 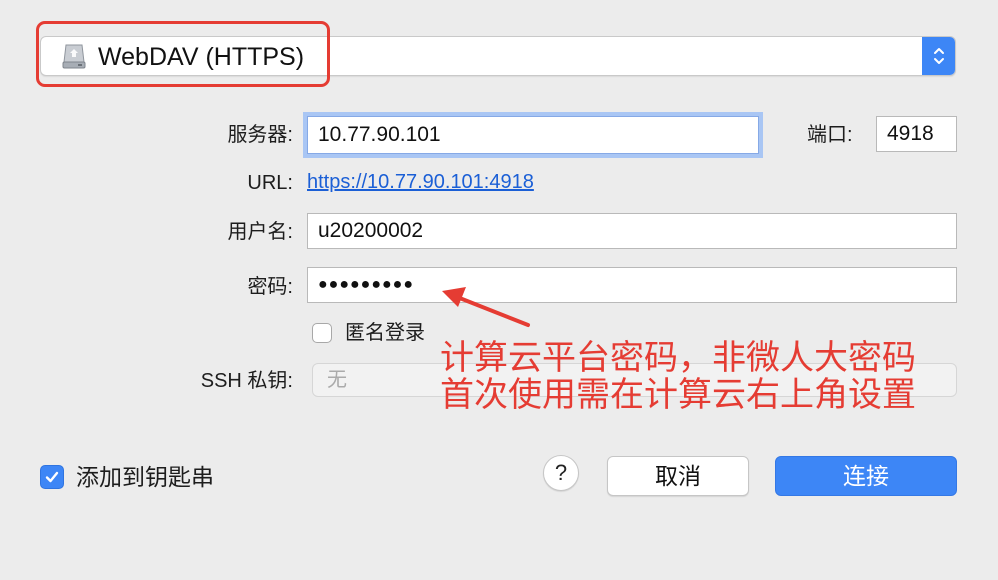 I want to click on chevron-updown-icon, so click(x=938, y=56).